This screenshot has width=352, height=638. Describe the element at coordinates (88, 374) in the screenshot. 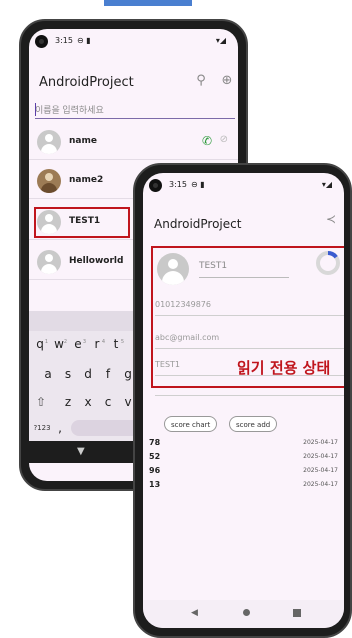

I see `key-d: d` at that location.